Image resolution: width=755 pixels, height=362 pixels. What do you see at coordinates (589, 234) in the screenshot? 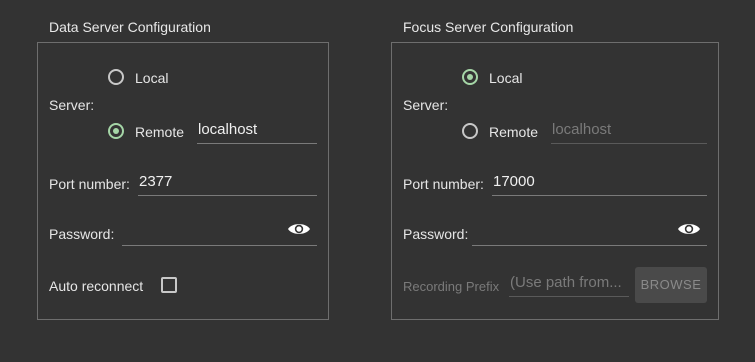
I see `focus-server-password-input` at bounding box center [589, 234].